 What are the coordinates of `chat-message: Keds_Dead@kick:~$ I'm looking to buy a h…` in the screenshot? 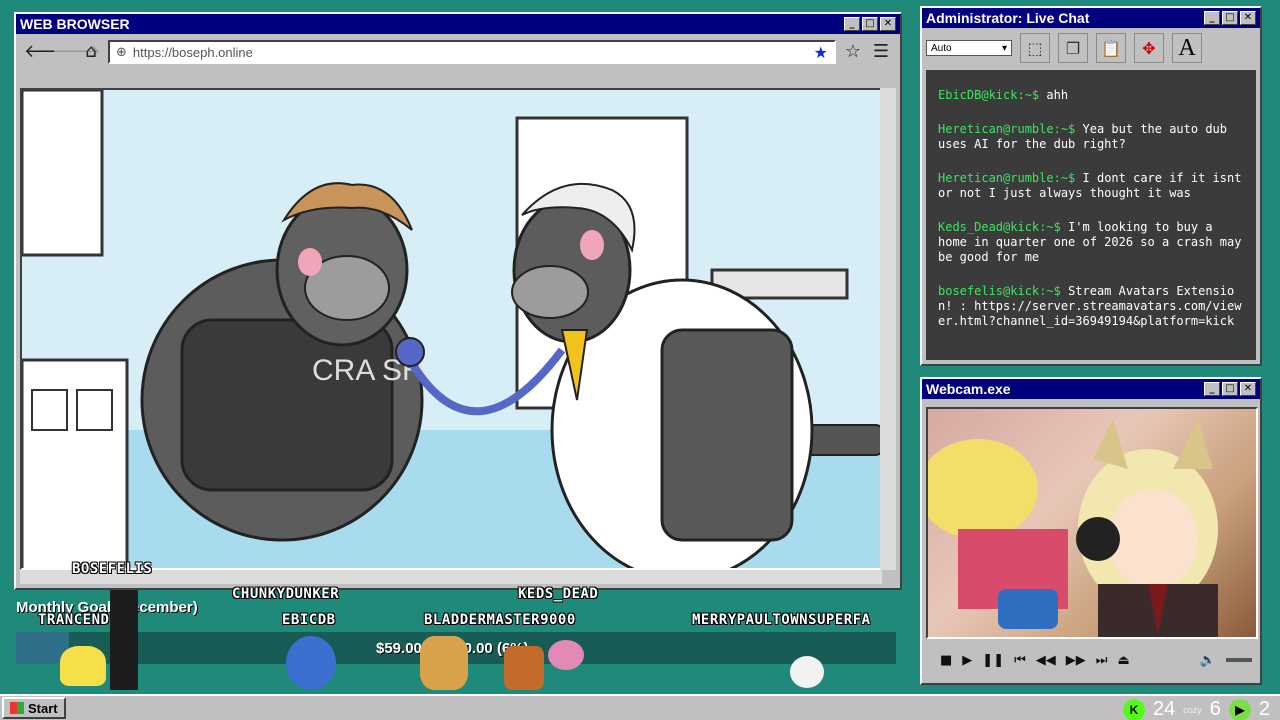 It's located at (1090, 242).